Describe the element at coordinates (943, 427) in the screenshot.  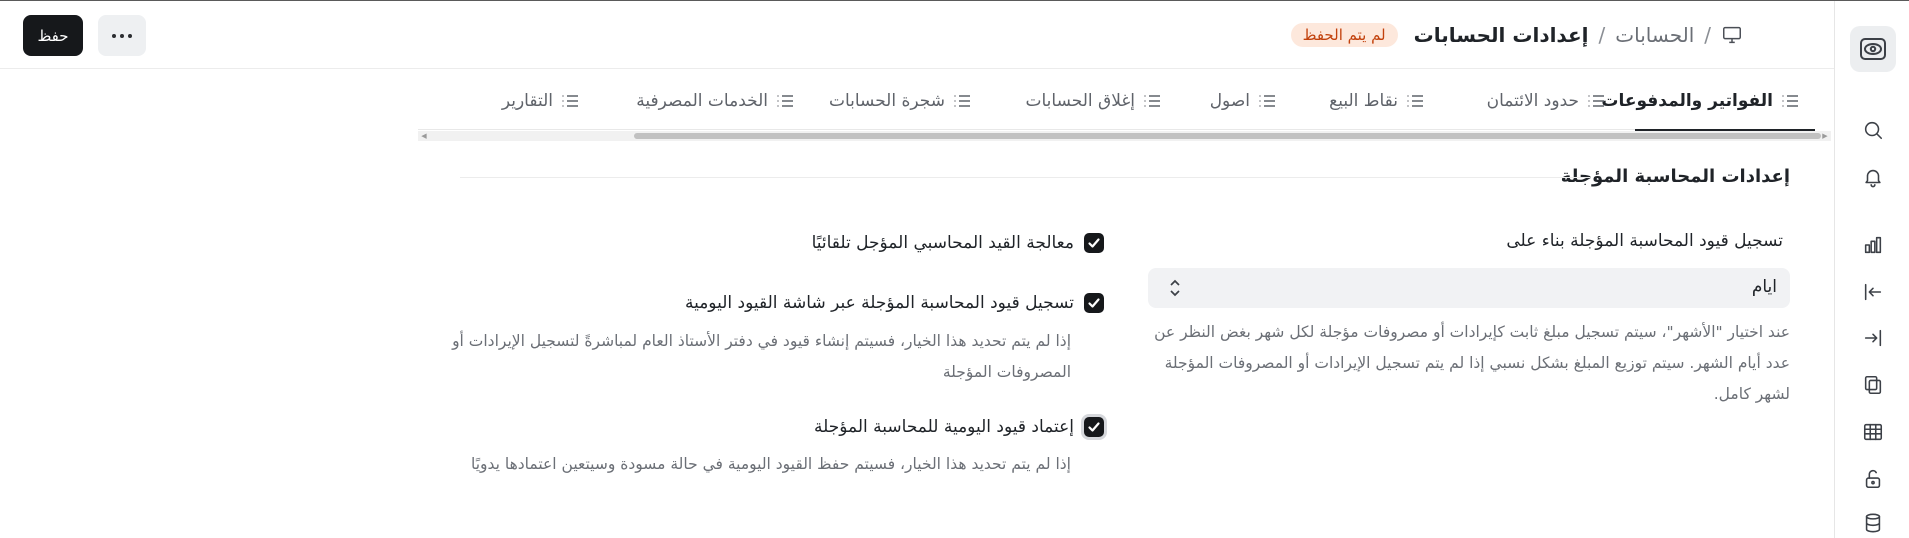
I see `checkbox-label: إعتماد قيود اليومية للمحاسبة المؤجلة` at that location.